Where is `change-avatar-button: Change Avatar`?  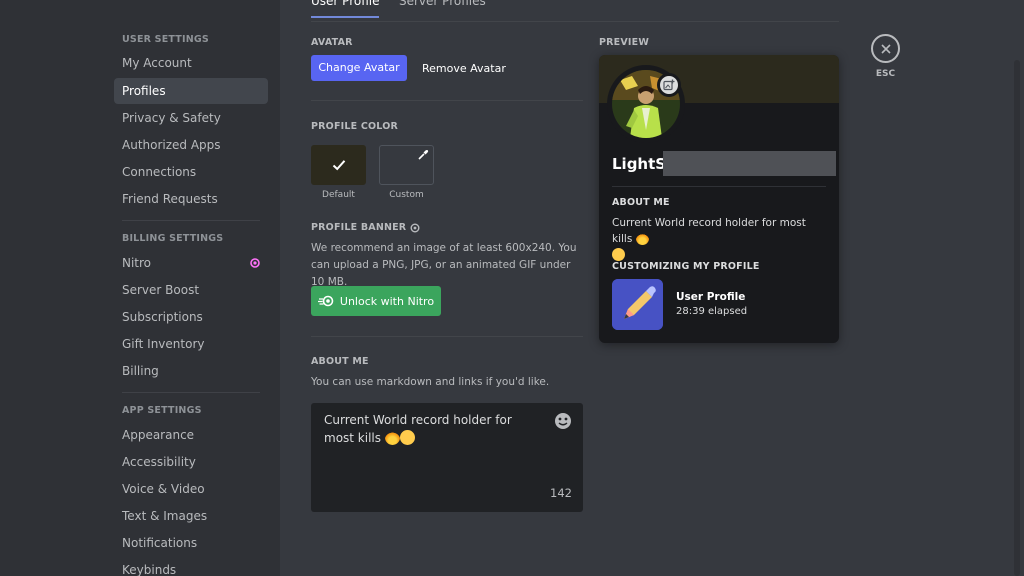 change-avatar-button: Change Avatar is located at coordinates (359, 68).